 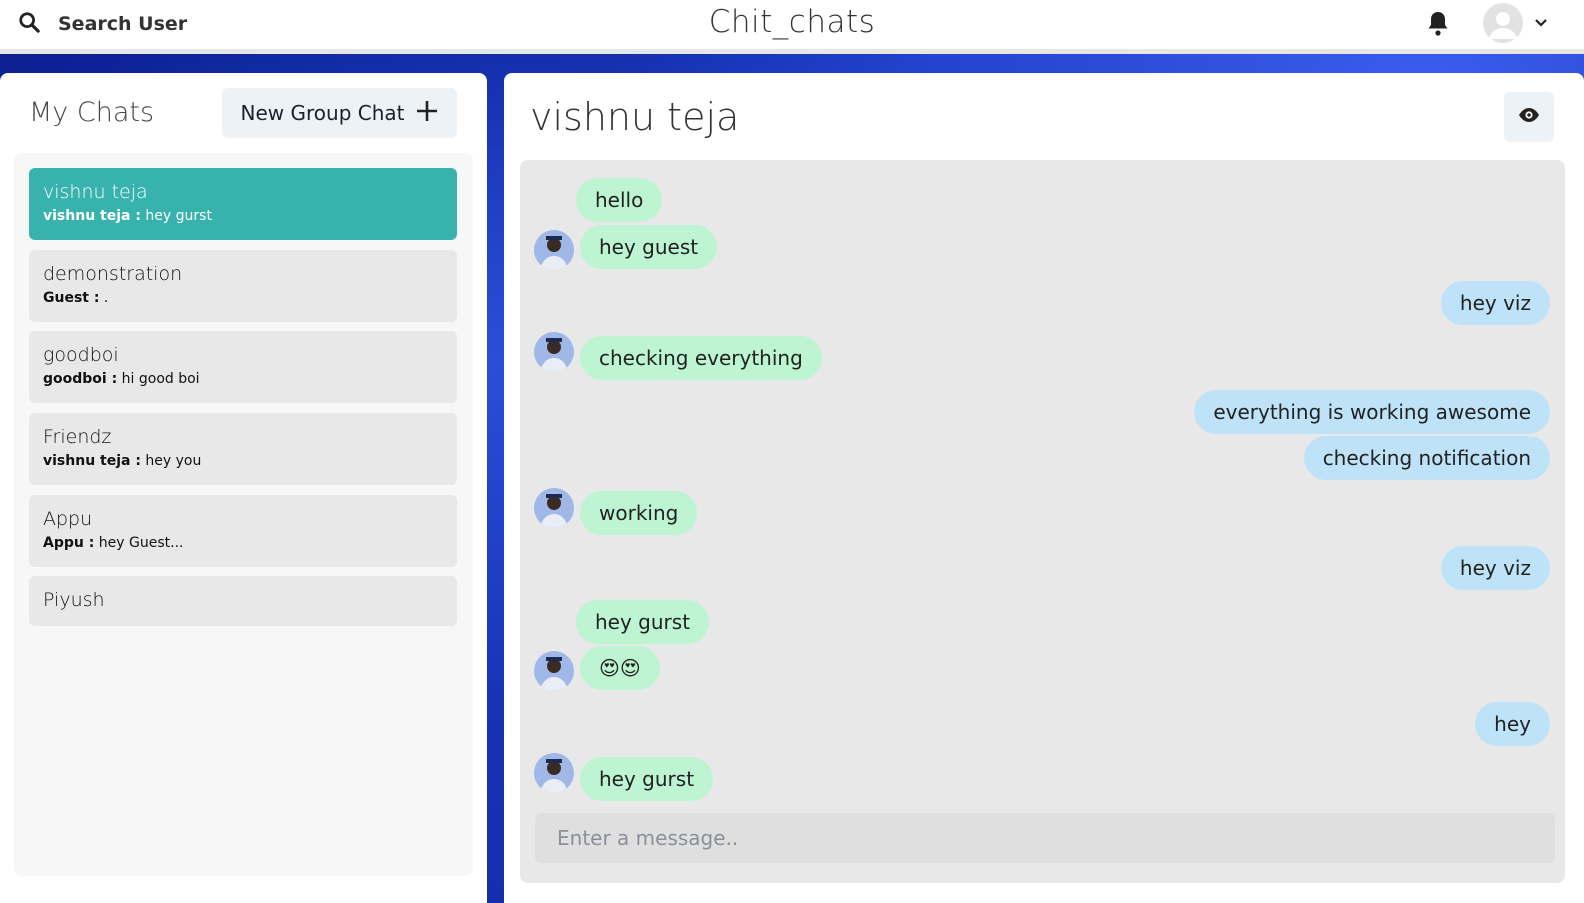 I want to click on new-group-chat-button: New Group Chat, so click(x=339, y=113).